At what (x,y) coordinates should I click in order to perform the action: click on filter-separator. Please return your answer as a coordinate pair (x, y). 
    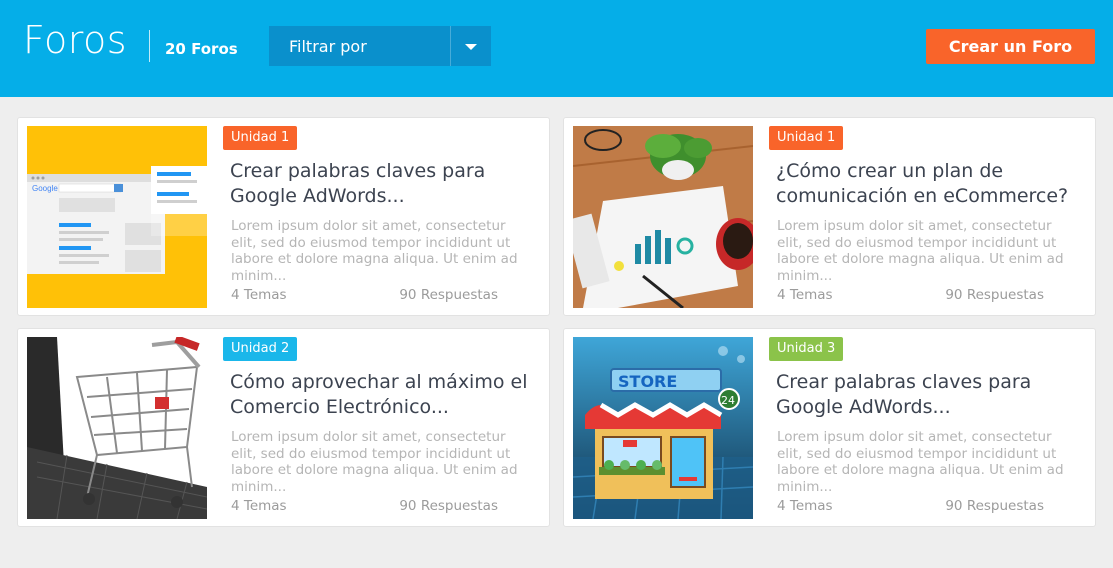
    Looking at the image, I should click on (450, 46).